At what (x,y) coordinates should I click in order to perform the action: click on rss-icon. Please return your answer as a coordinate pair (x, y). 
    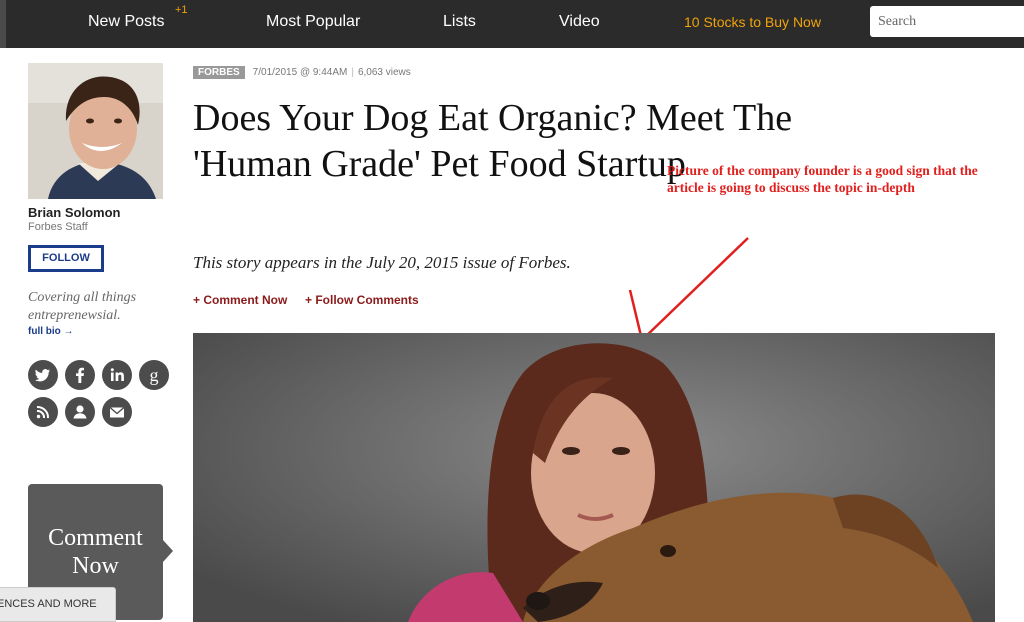
    Looking at the image, I should click on (43, 412).